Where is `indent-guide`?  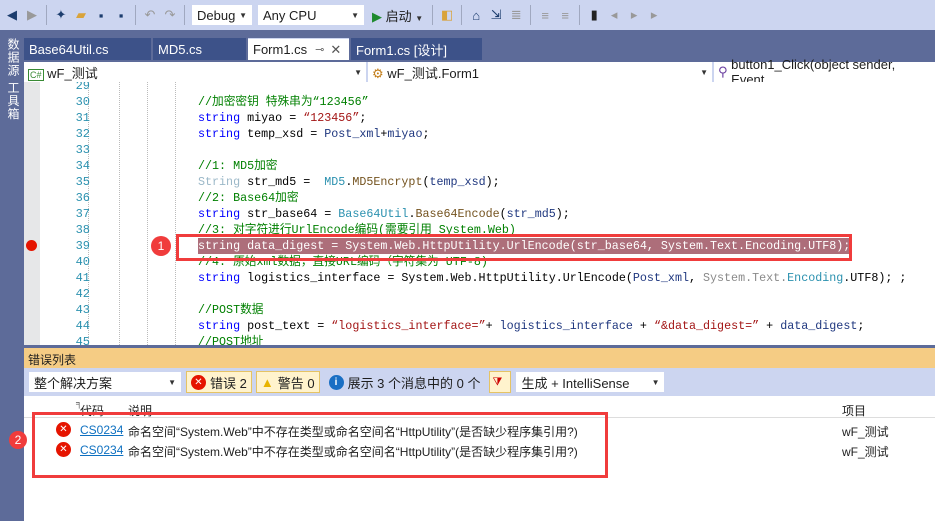
indent-guide is located at coordinates (147, 213).